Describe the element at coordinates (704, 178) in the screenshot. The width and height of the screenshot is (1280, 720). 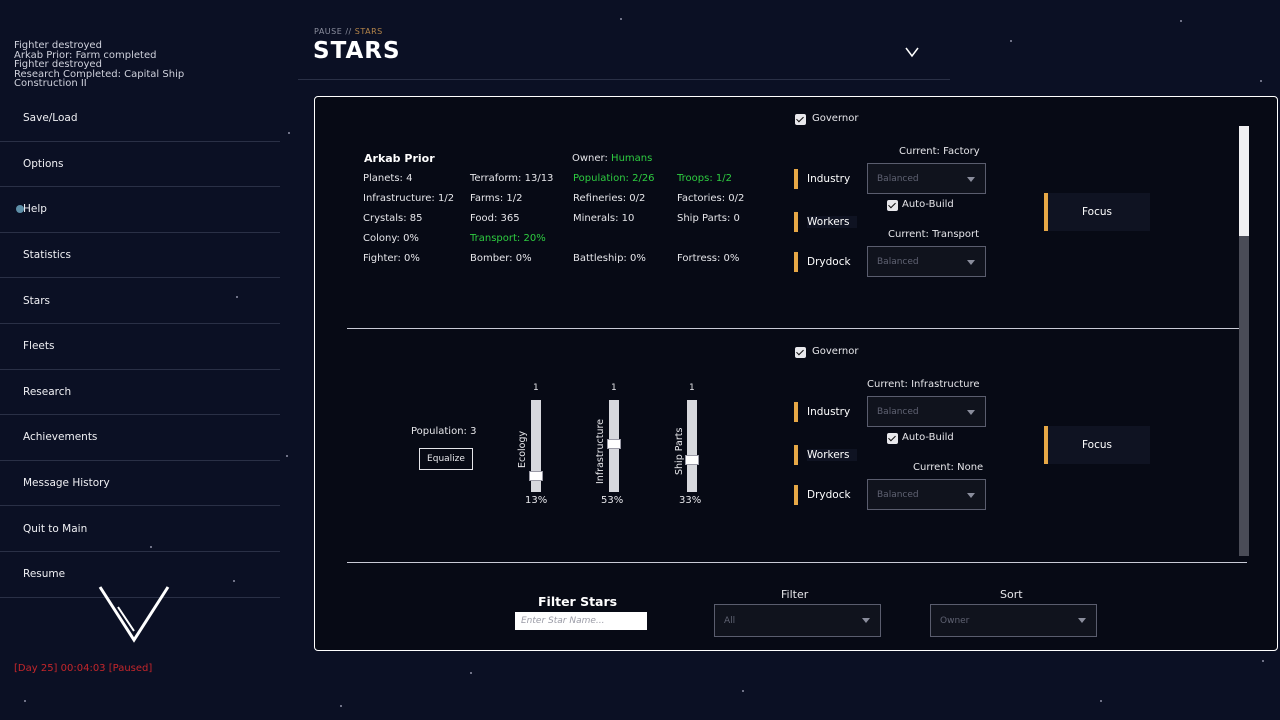
I see `stat-troops: Troops: 1/2` at that location.